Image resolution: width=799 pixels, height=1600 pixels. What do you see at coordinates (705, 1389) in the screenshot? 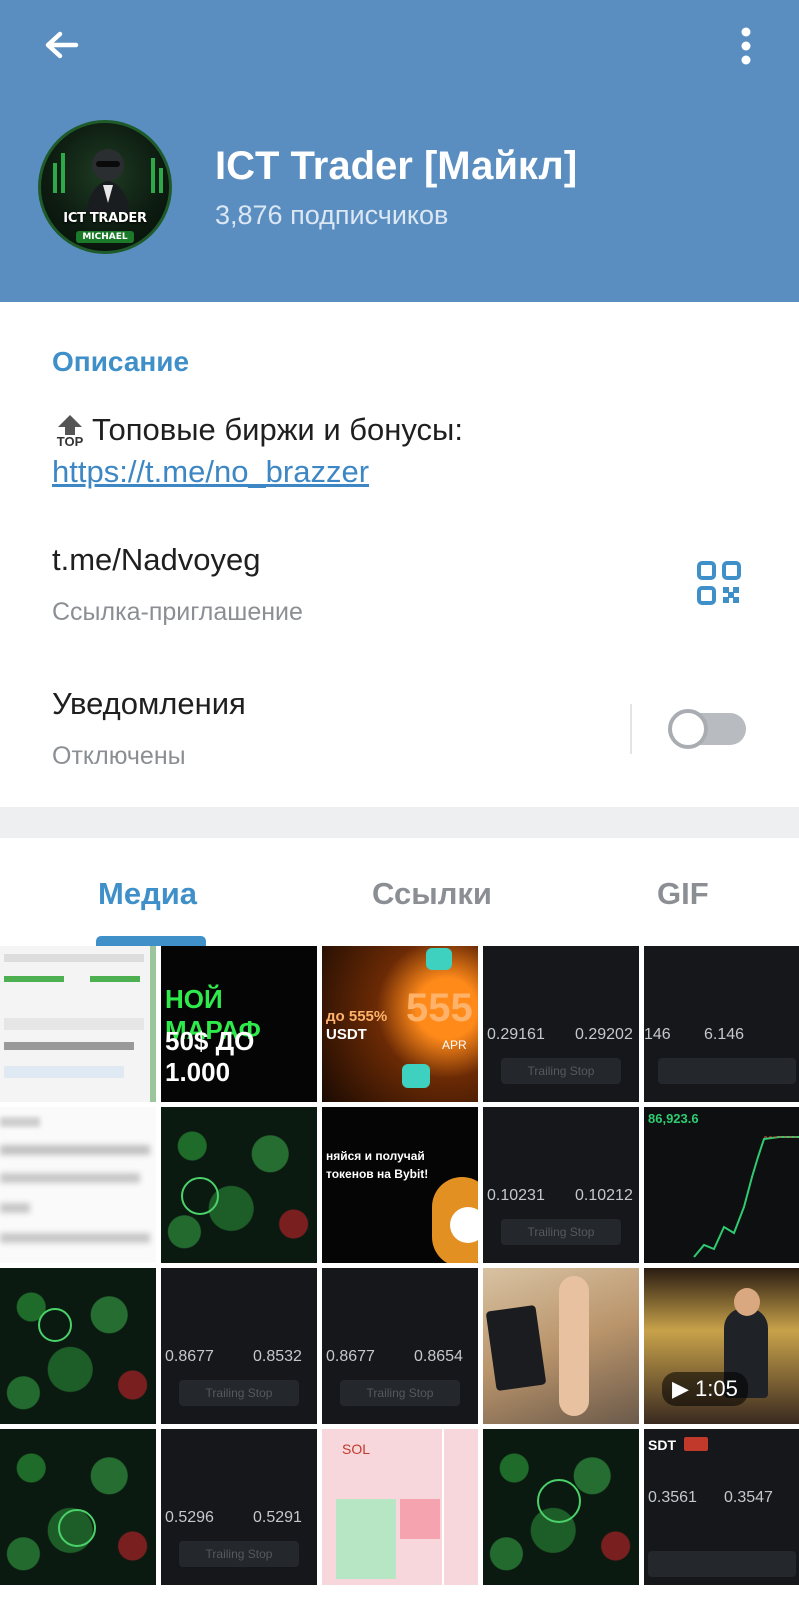
I see `video-duration: ▶ 1:05` at bounding box center [705, 1389].